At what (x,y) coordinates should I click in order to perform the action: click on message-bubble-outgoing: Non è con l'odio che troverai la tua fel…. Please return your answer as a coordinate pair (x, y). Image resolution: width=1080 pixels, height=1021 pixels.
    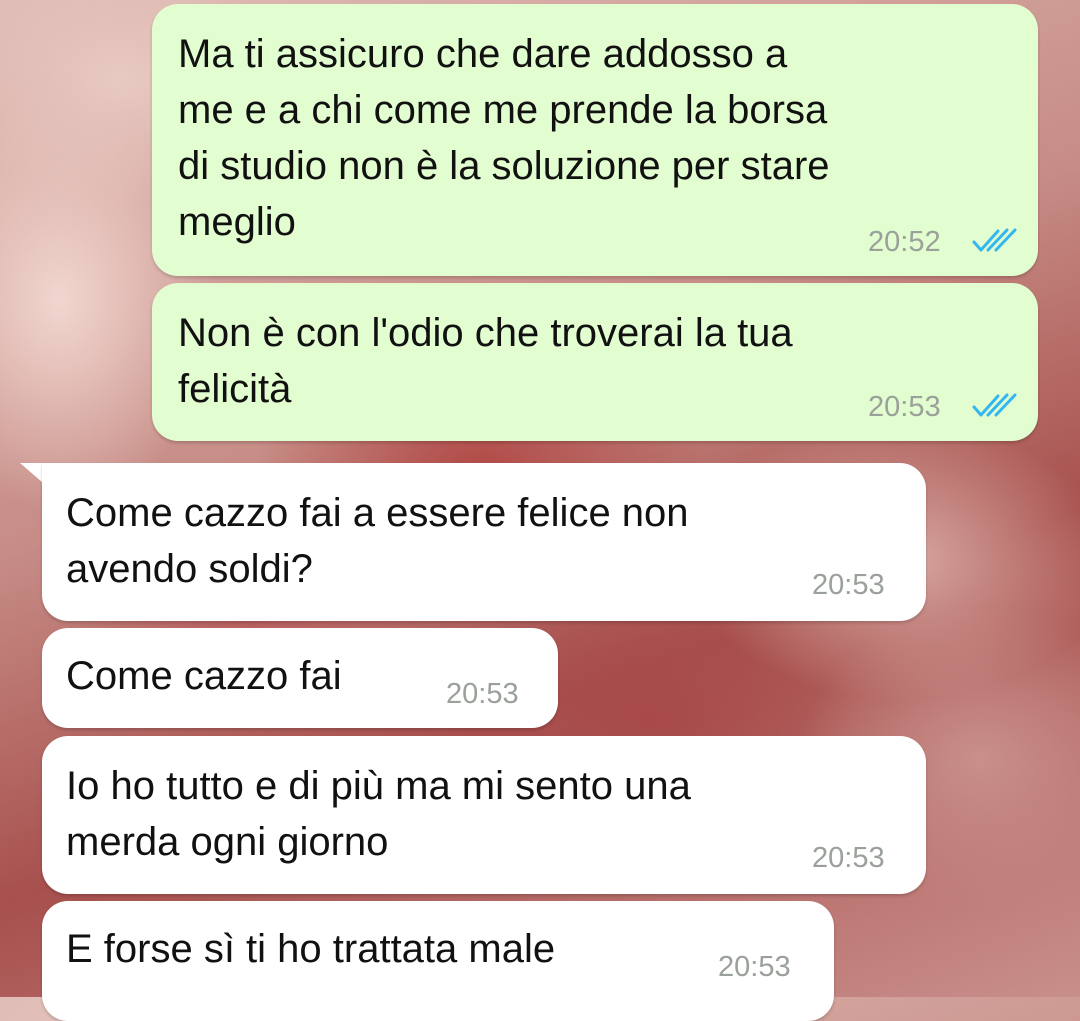
    Looking at the image, I should click on (595, 362).